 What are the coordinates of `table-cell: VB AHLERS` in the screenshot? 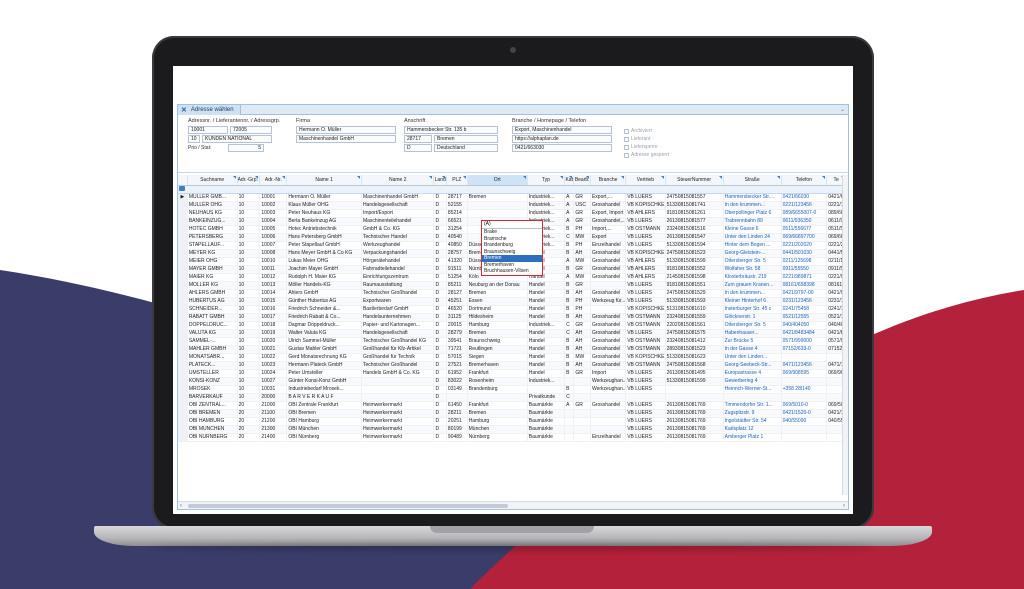 It's located at (645, 277).